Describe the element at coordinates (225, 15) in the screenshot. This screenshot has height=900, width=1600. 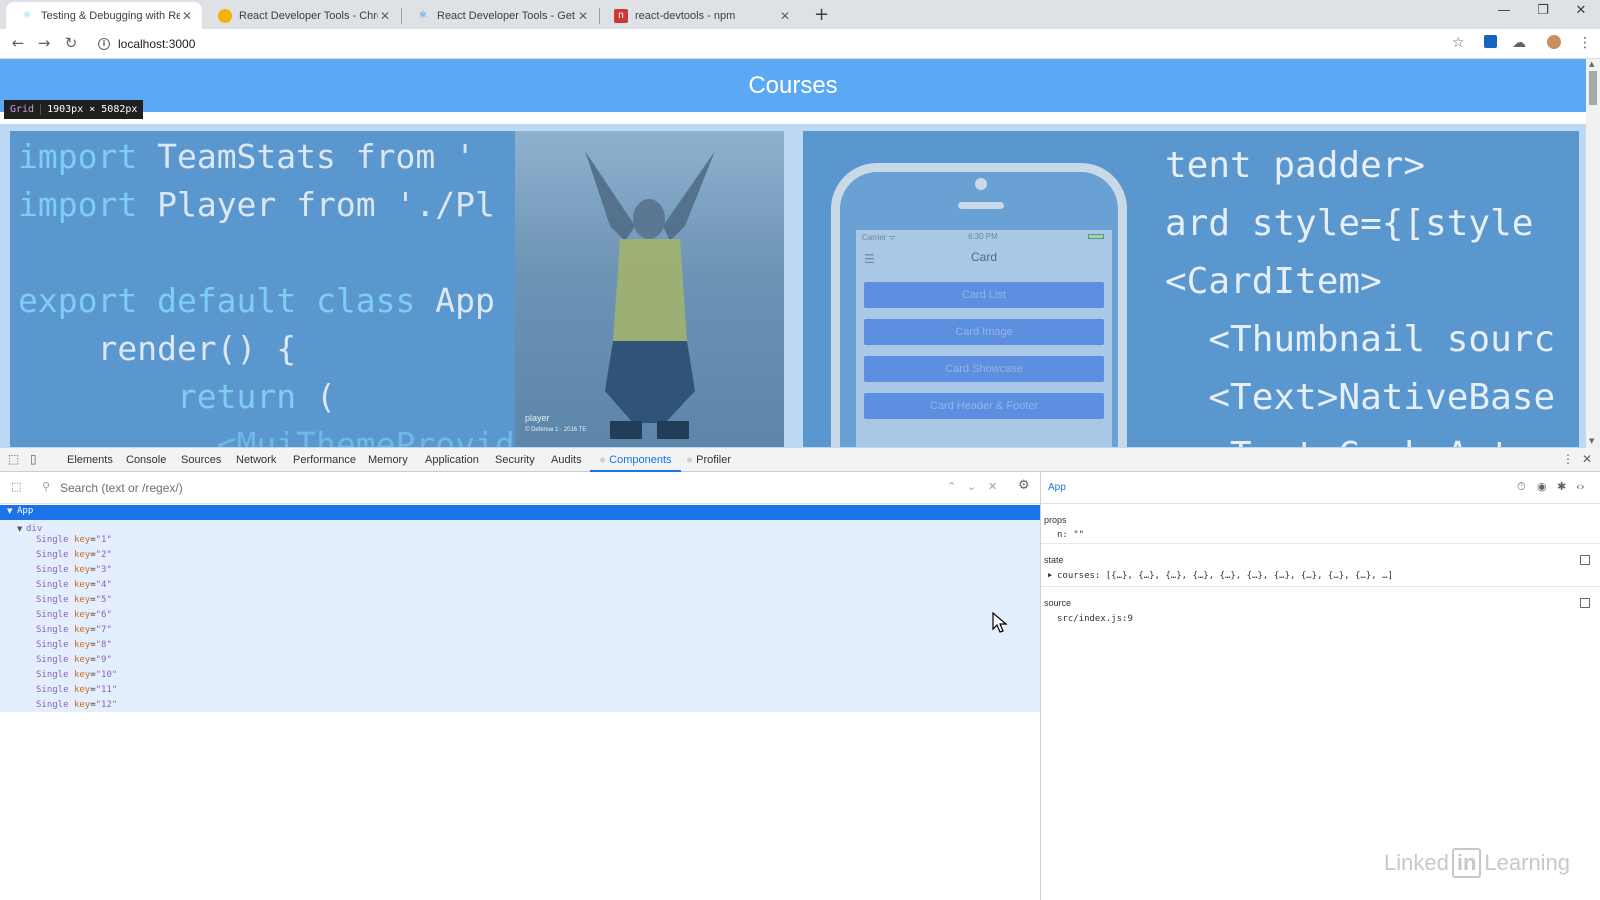
I see `chrome-web-store-icon` at that location.